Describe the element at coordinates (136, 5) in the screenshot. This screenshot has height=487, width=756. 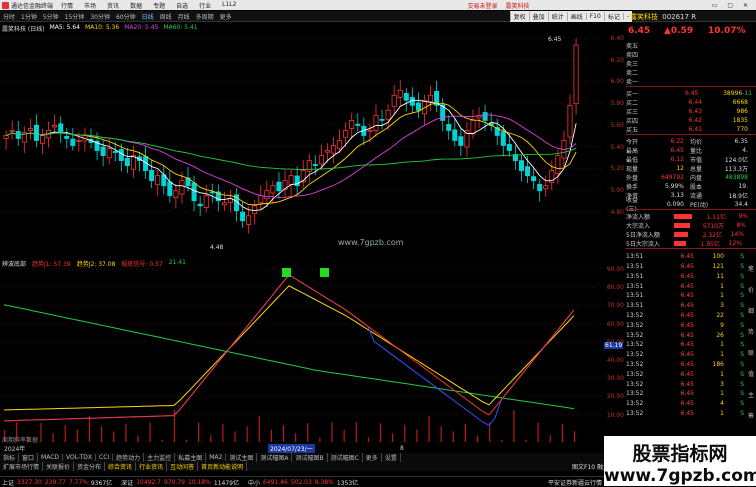
I see `menu-item-3: 数据` at that location.